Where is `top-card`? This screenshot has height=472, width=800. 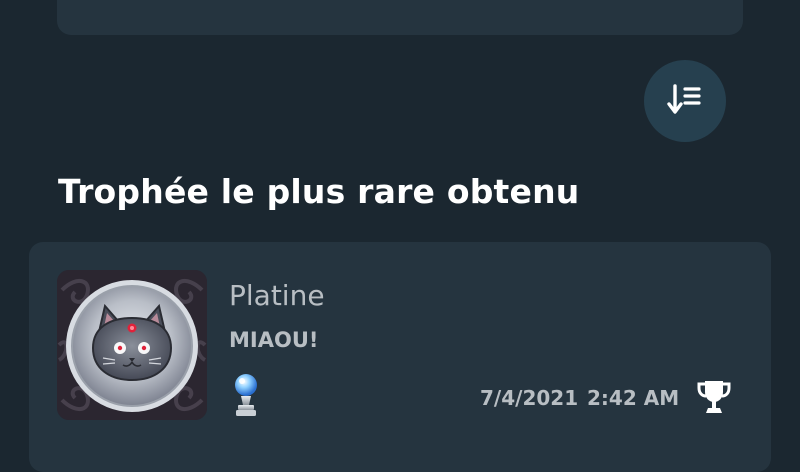 top-card is located at coordinates (400, 17).